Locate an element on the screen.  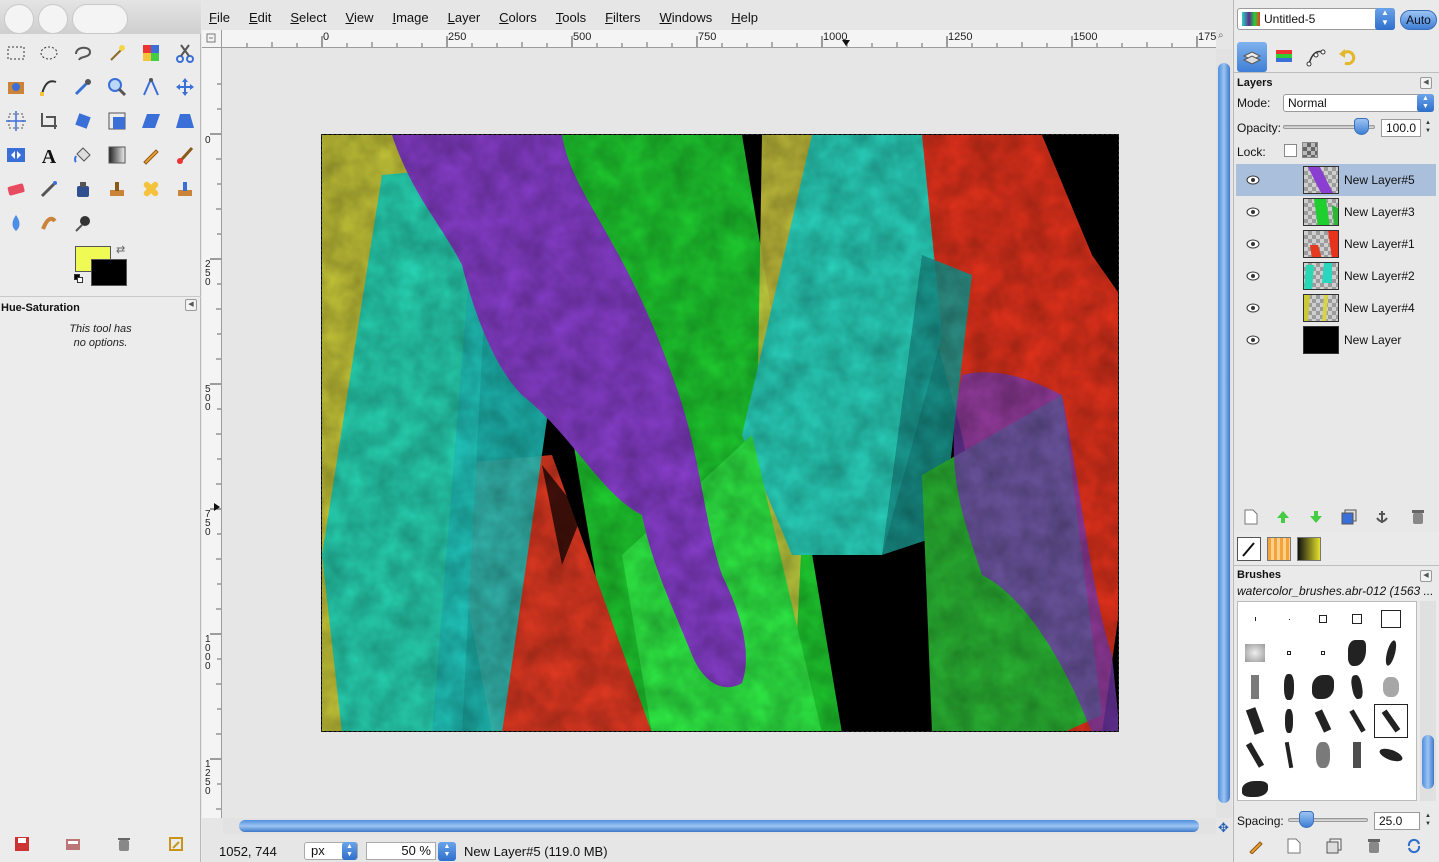
color-picker-icon is located at coordinates (83, 87).